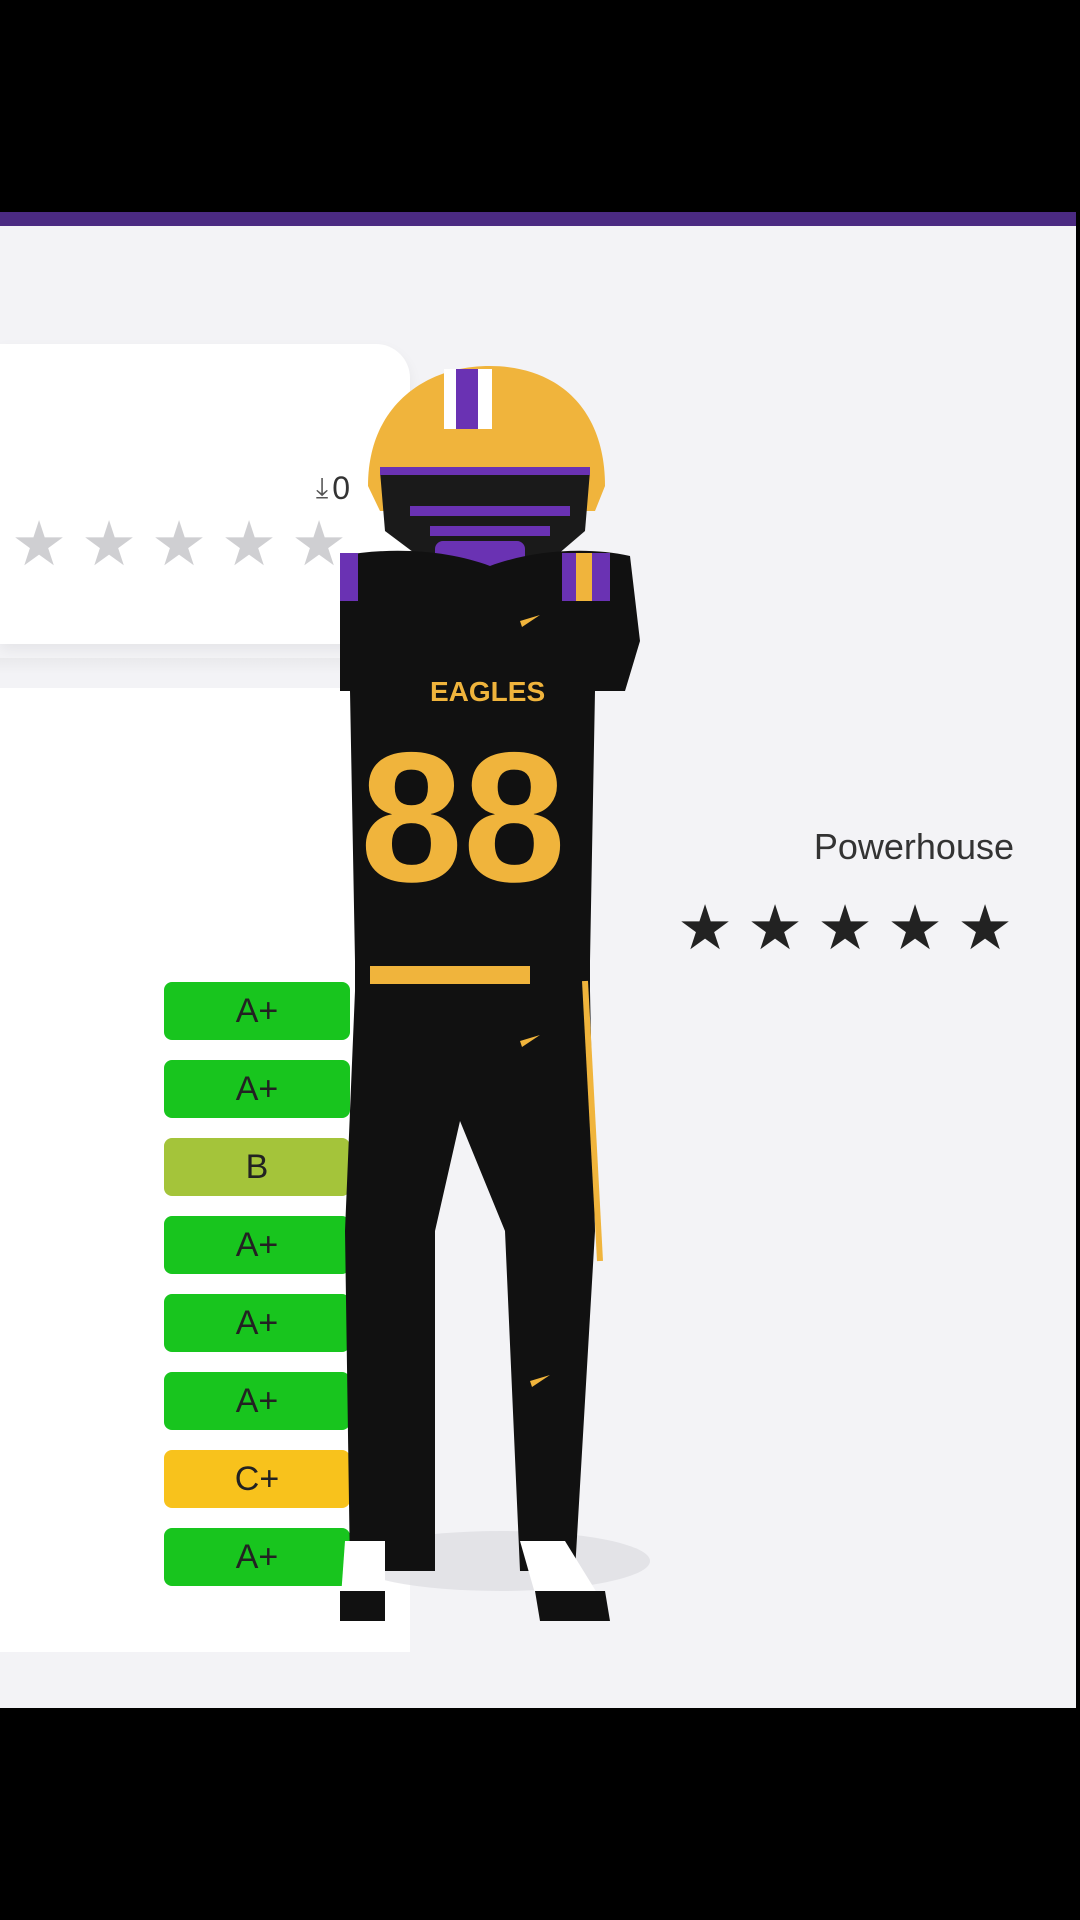 This screenshot has width=1080, height=1920. Describe the element at coordinates (538, 219) in the screenshot. I see `accent-bar` at that location.